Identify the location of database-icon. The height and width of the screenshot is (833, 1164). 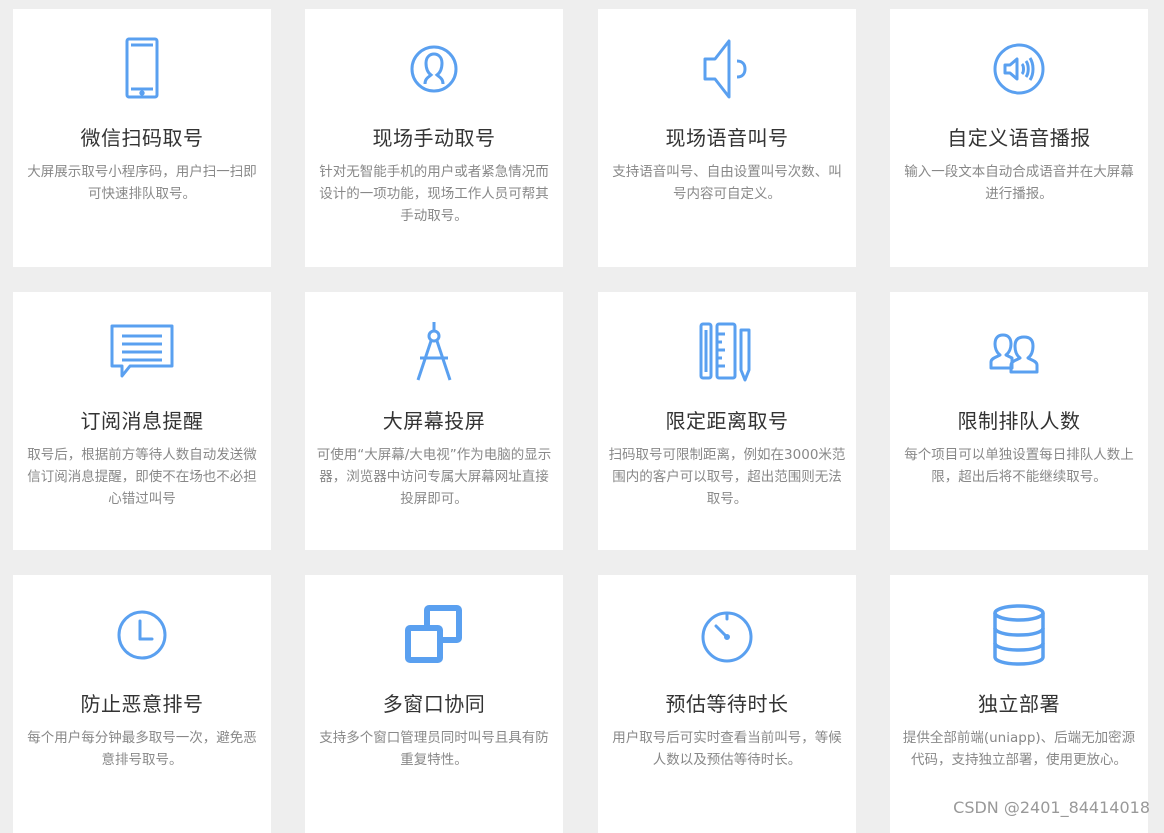
(1019, 635).